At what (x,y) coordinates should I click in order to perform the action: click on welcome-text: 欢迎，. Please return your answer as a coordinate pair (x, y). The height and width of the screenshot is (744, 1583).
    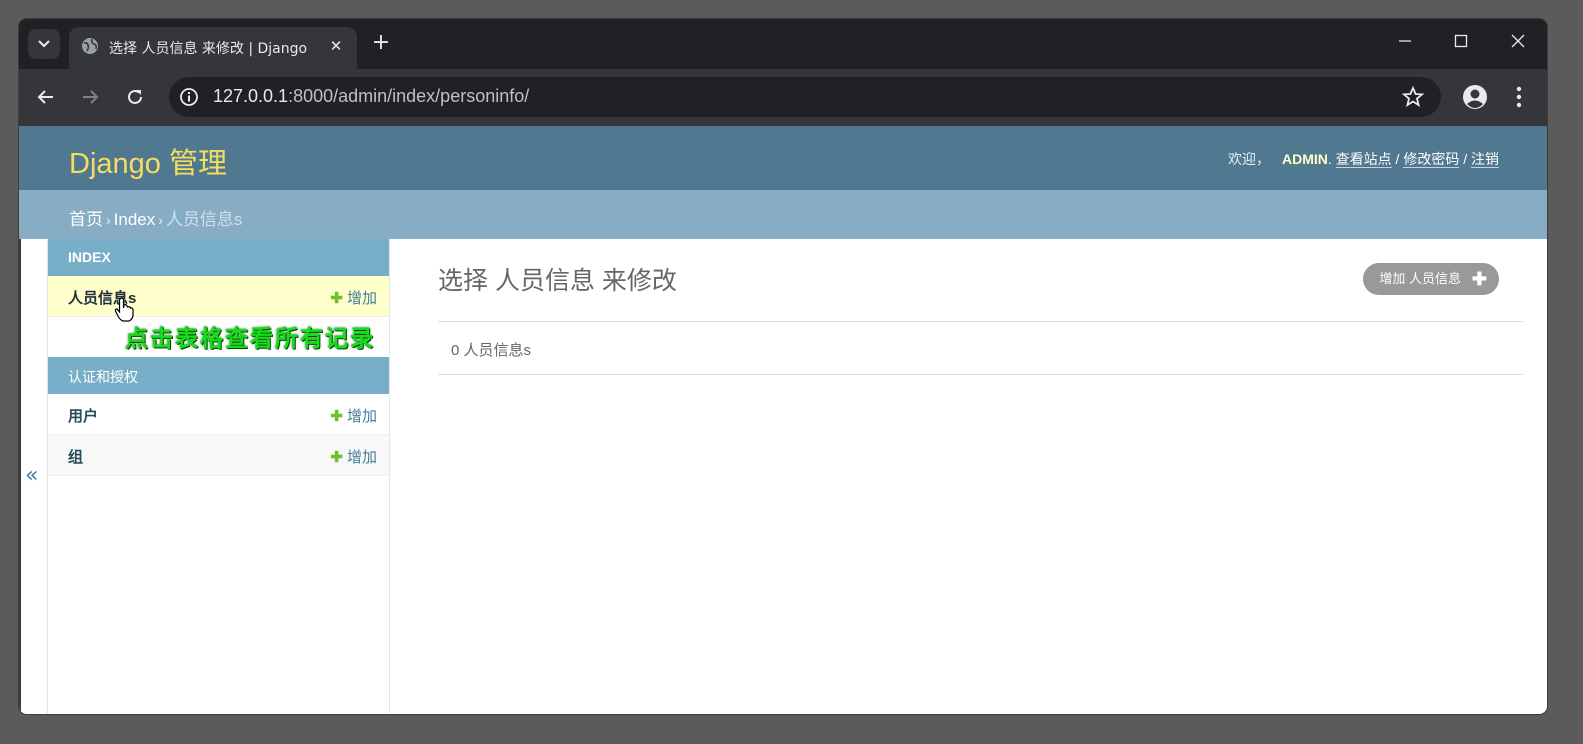
    Looking at the image, I should click on (1248, 159).